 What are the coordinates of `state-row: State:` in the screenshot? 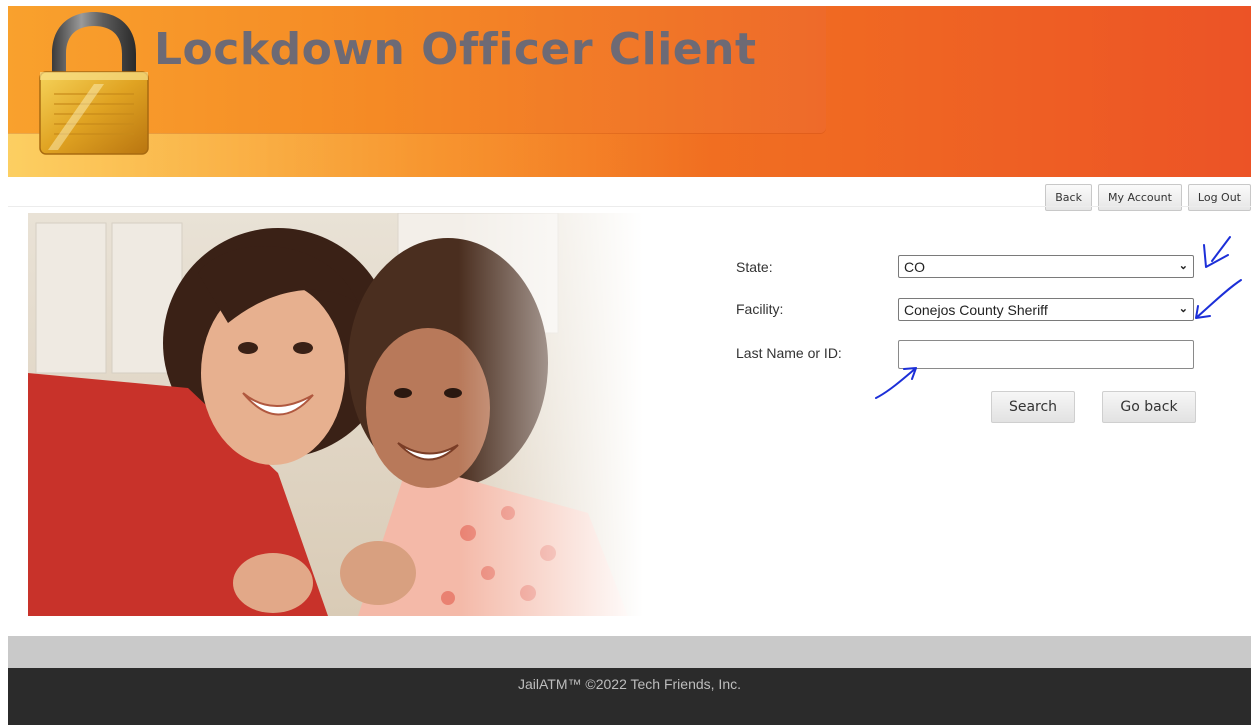 It's located at (754, 267).